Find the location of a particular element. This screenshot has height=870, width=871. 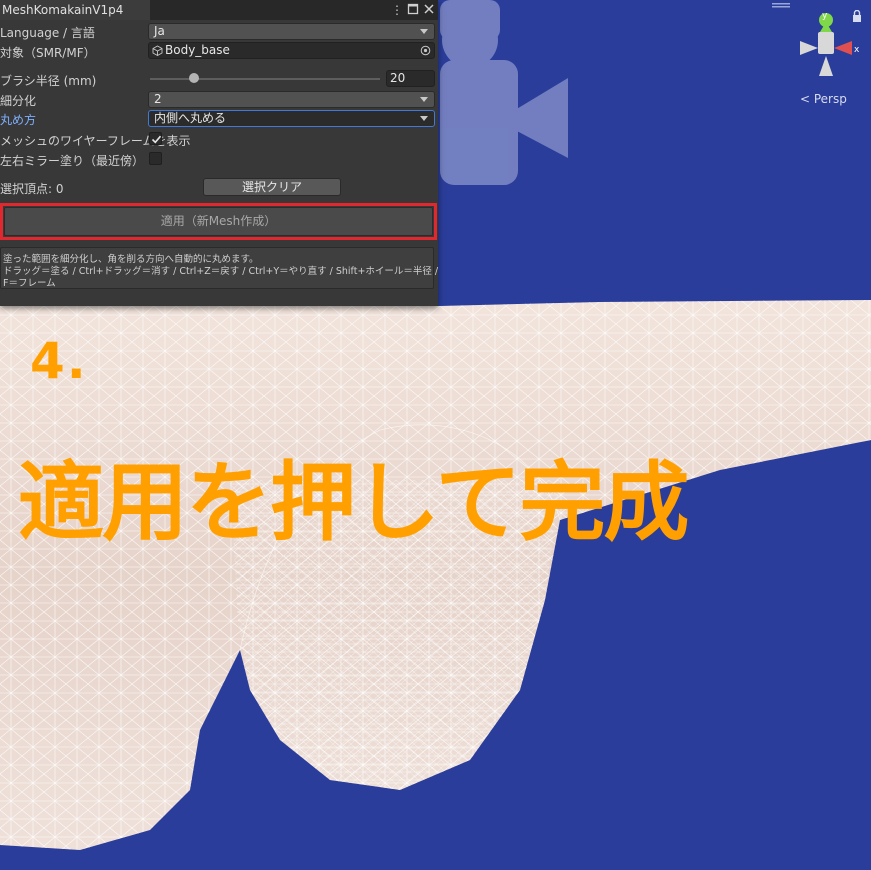

brush-radius-slider is located at coordinates (265, 79).